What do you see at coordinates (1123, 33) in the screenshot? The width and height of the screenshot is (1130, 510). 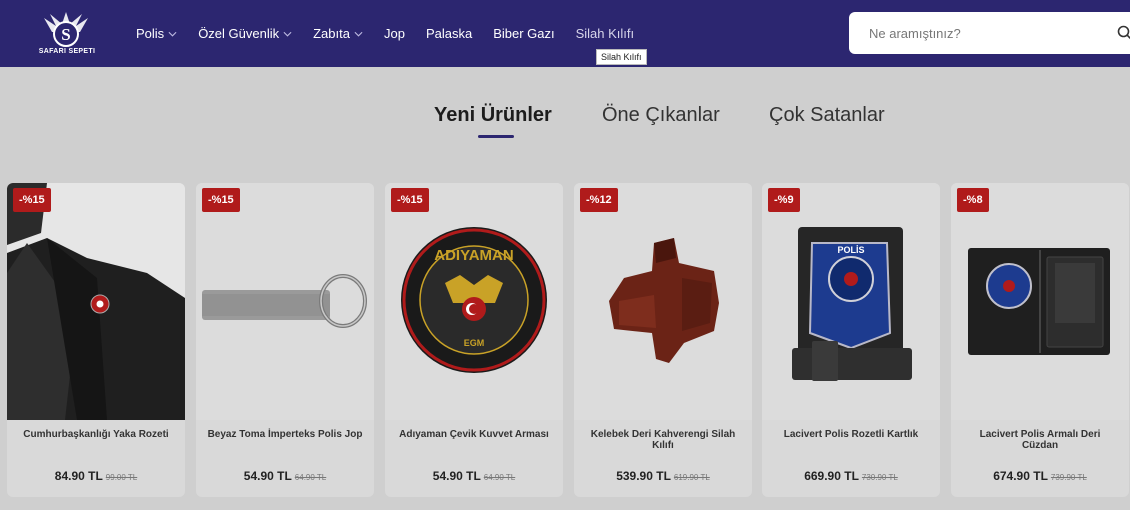 I see `search-icon` at bounding box center [1123, 33].